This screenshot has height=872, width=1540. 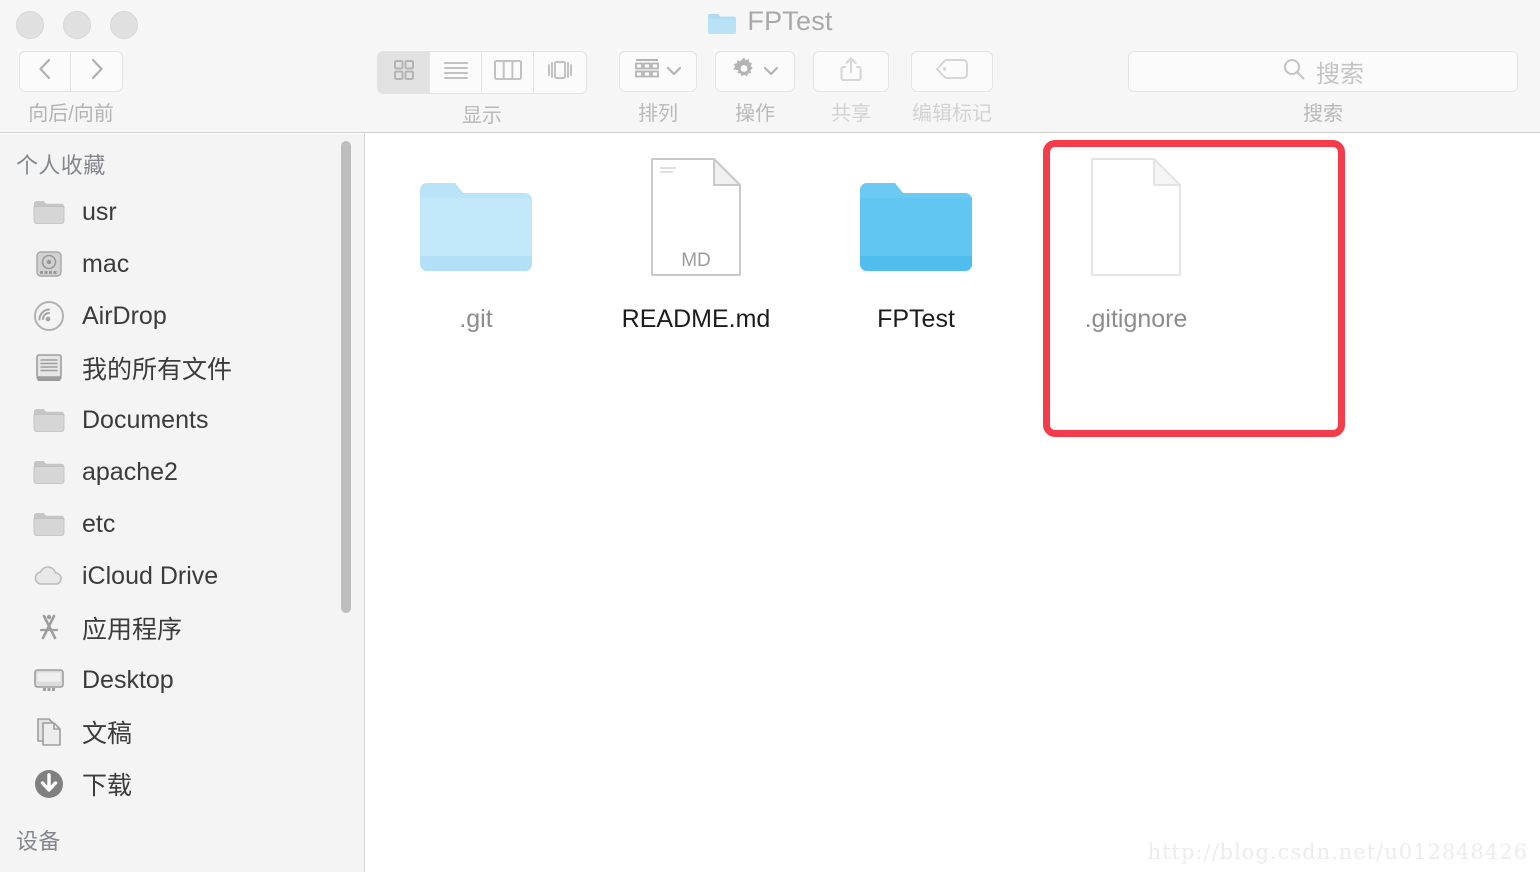 I want to click on back-button, so click(x=45, y=71).